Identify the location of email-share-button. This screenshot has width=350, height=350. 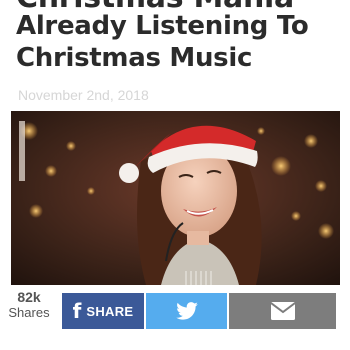
(282, 311).